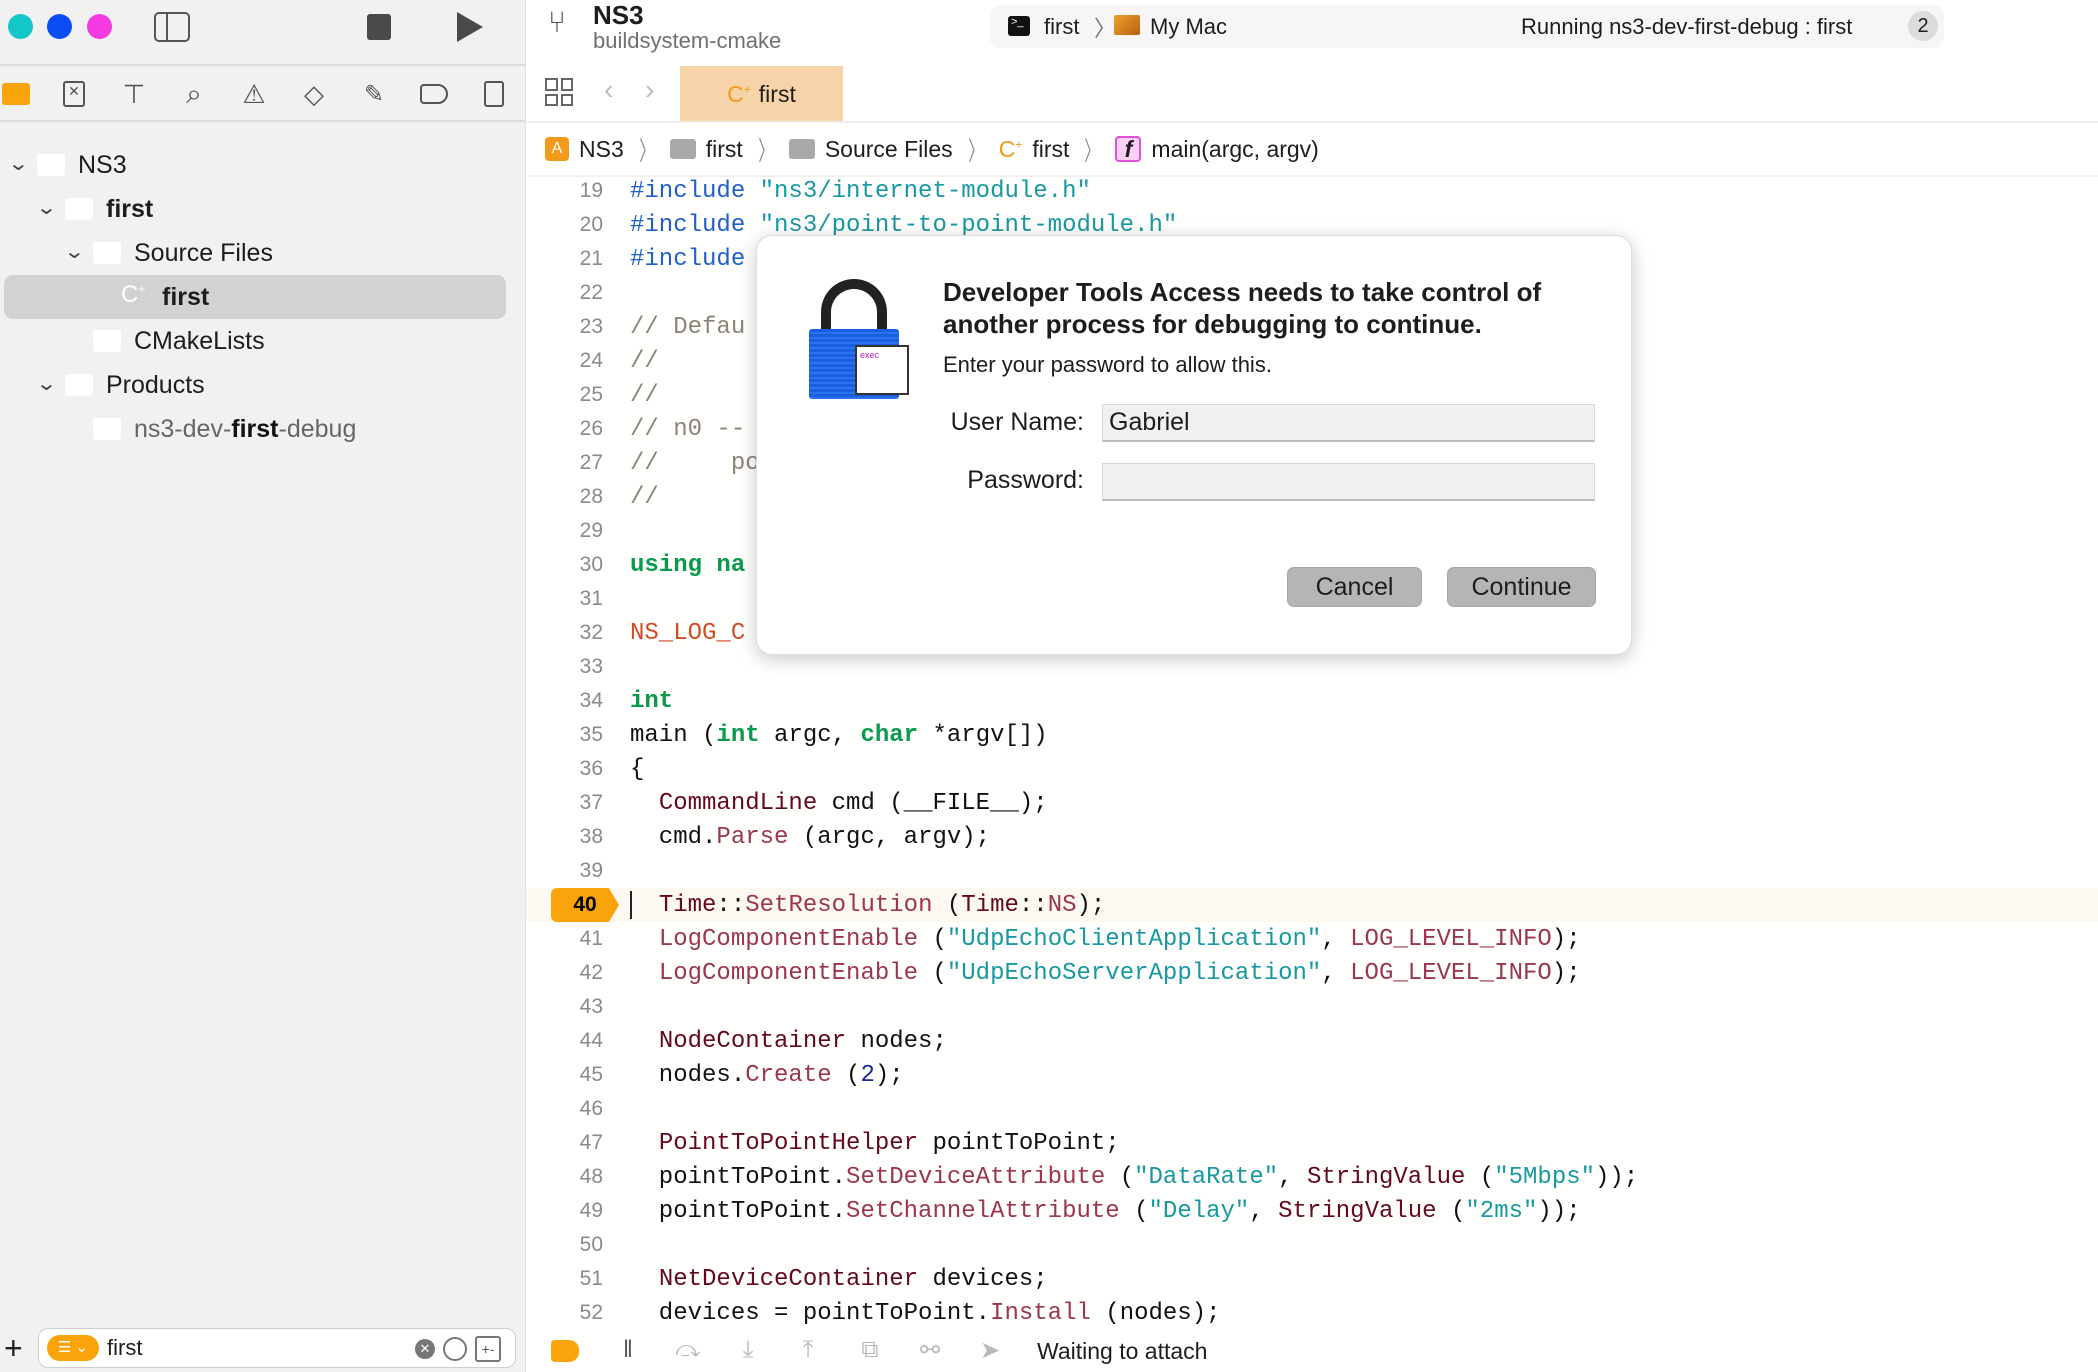  Describe the element at coordinates (564, 361) in the screenshot. I see `line-number: 24` at that location.